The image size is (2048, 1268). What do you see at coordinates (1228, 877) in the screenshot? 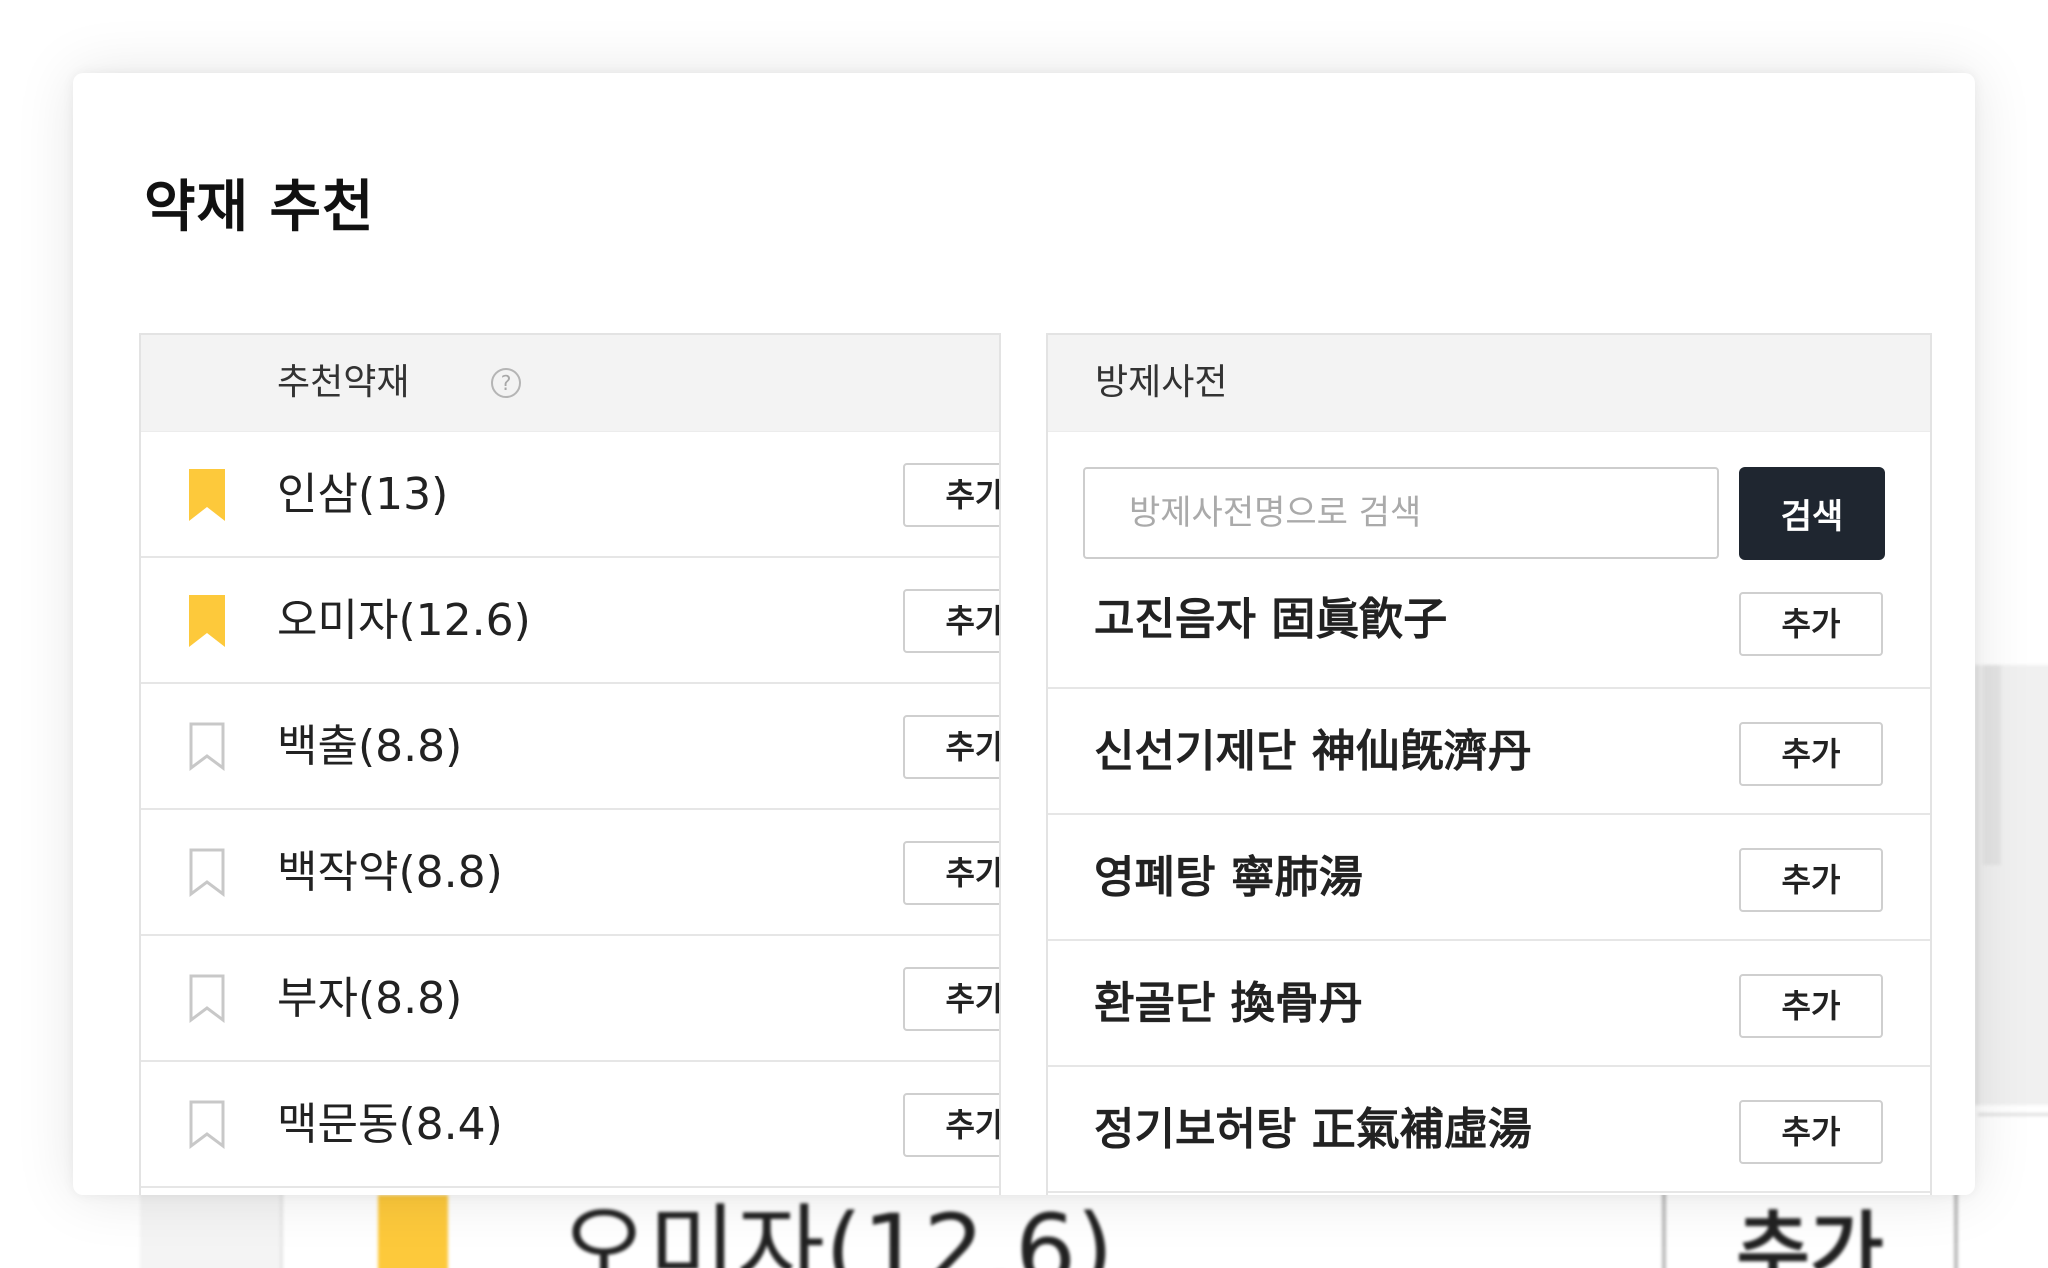
I see `formula-name: 영폐탕 寧肺湯` at bounding box center [1228, 877].